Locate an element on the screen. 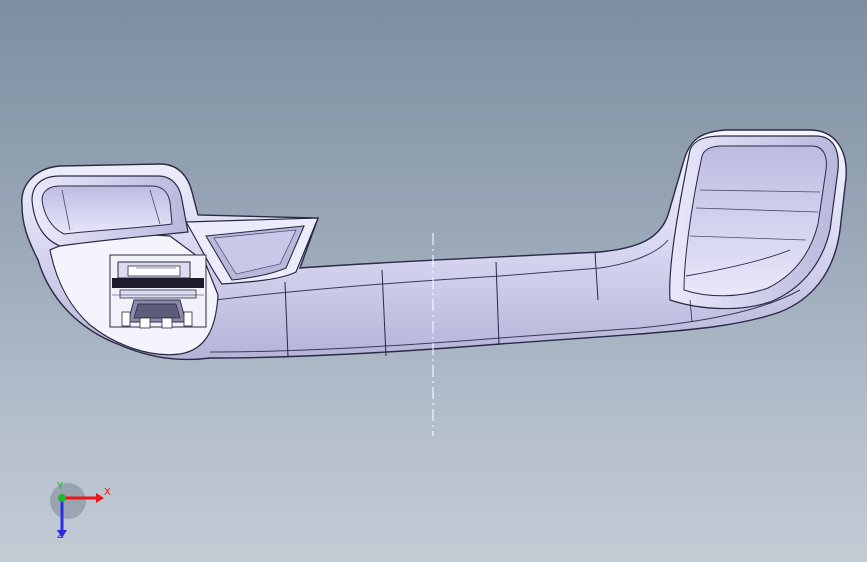  y-axis-label: Y is located at coordinates (60, 486).